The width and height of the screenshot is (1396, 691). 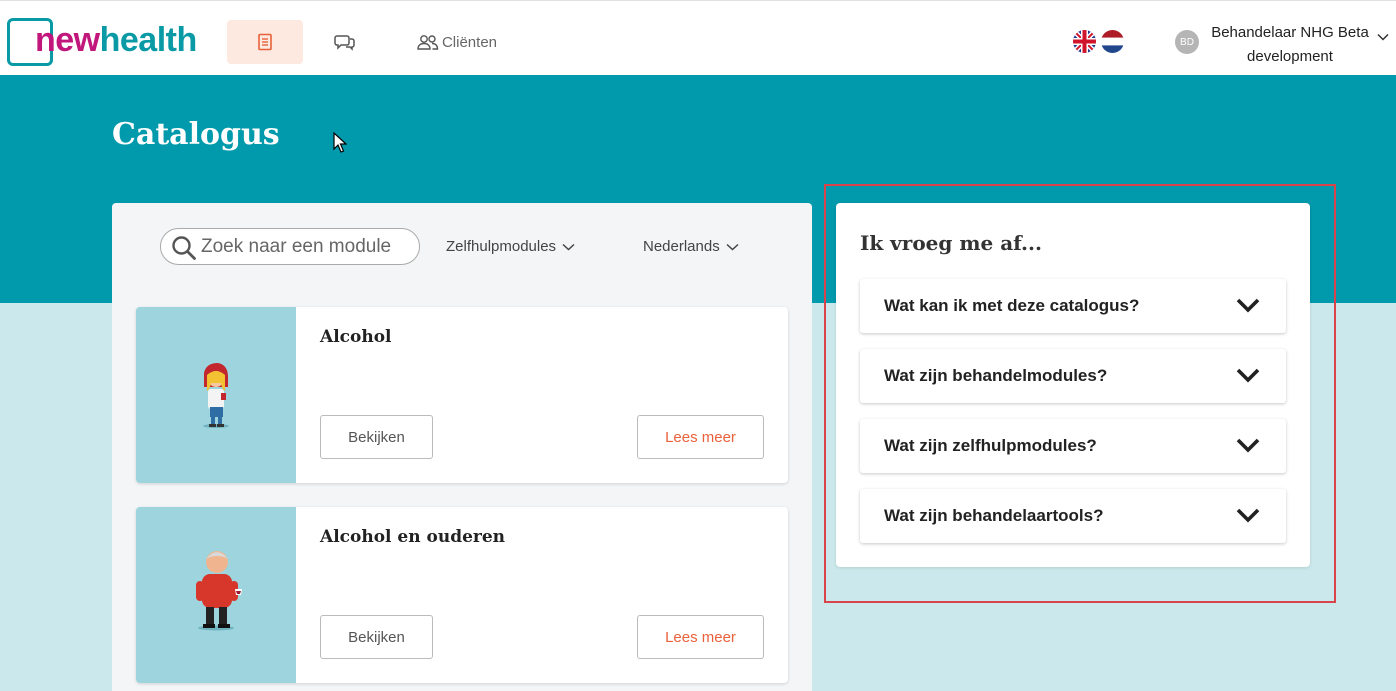 What do you see at coordinates (469, 42) in the screenshot?
I see `nav-tab-clients-label: Cliënten` at bounding box center [469, 42].